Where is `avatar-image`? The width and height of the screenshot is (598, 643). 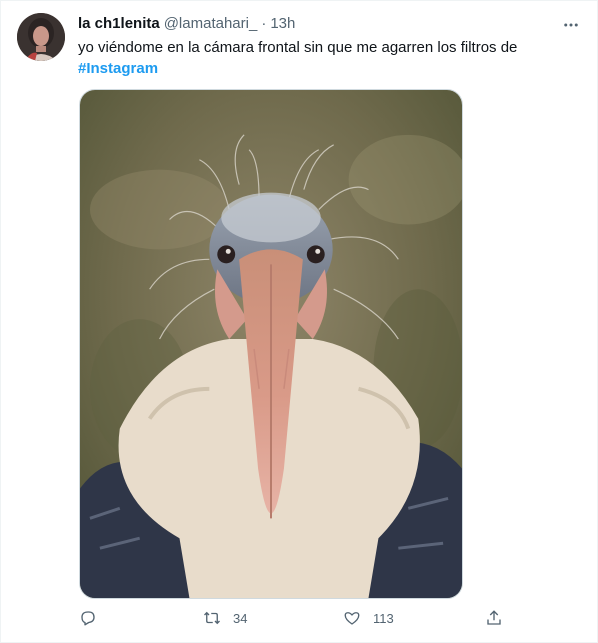 avatar-image is located at coordinates (41, 37).